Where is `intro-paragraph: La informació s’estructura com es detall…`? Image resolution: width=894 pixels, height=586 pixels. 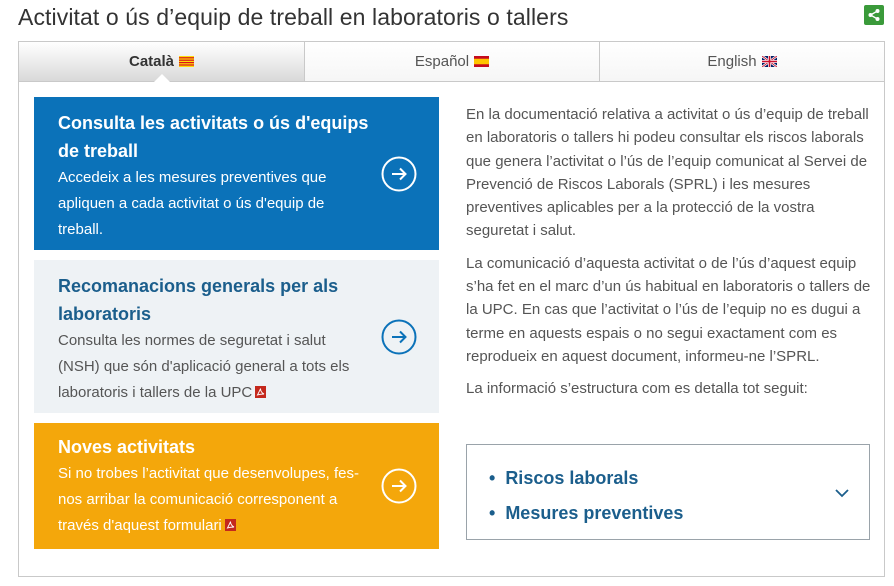 intro-paragraph: La informació s’estructura com es detall… is located at coordinates (637, 389).